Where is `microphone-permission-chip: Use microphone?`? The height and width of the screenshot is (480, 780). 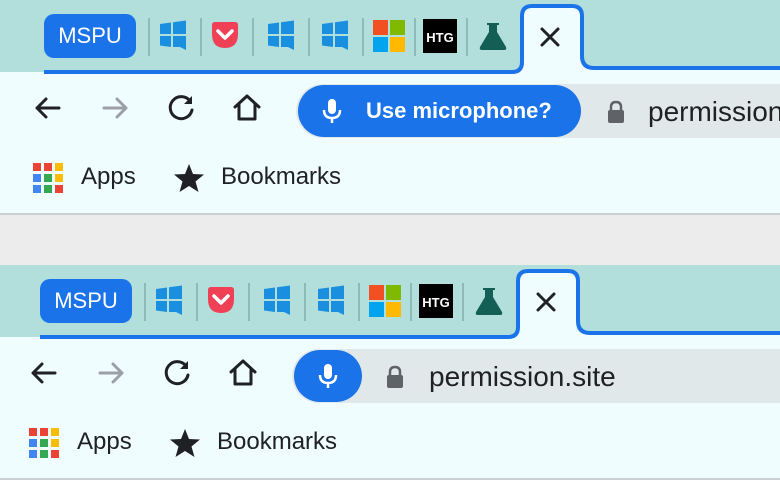 microphone-permission-chip: Use microphone? is located at coordinates (439, 111).